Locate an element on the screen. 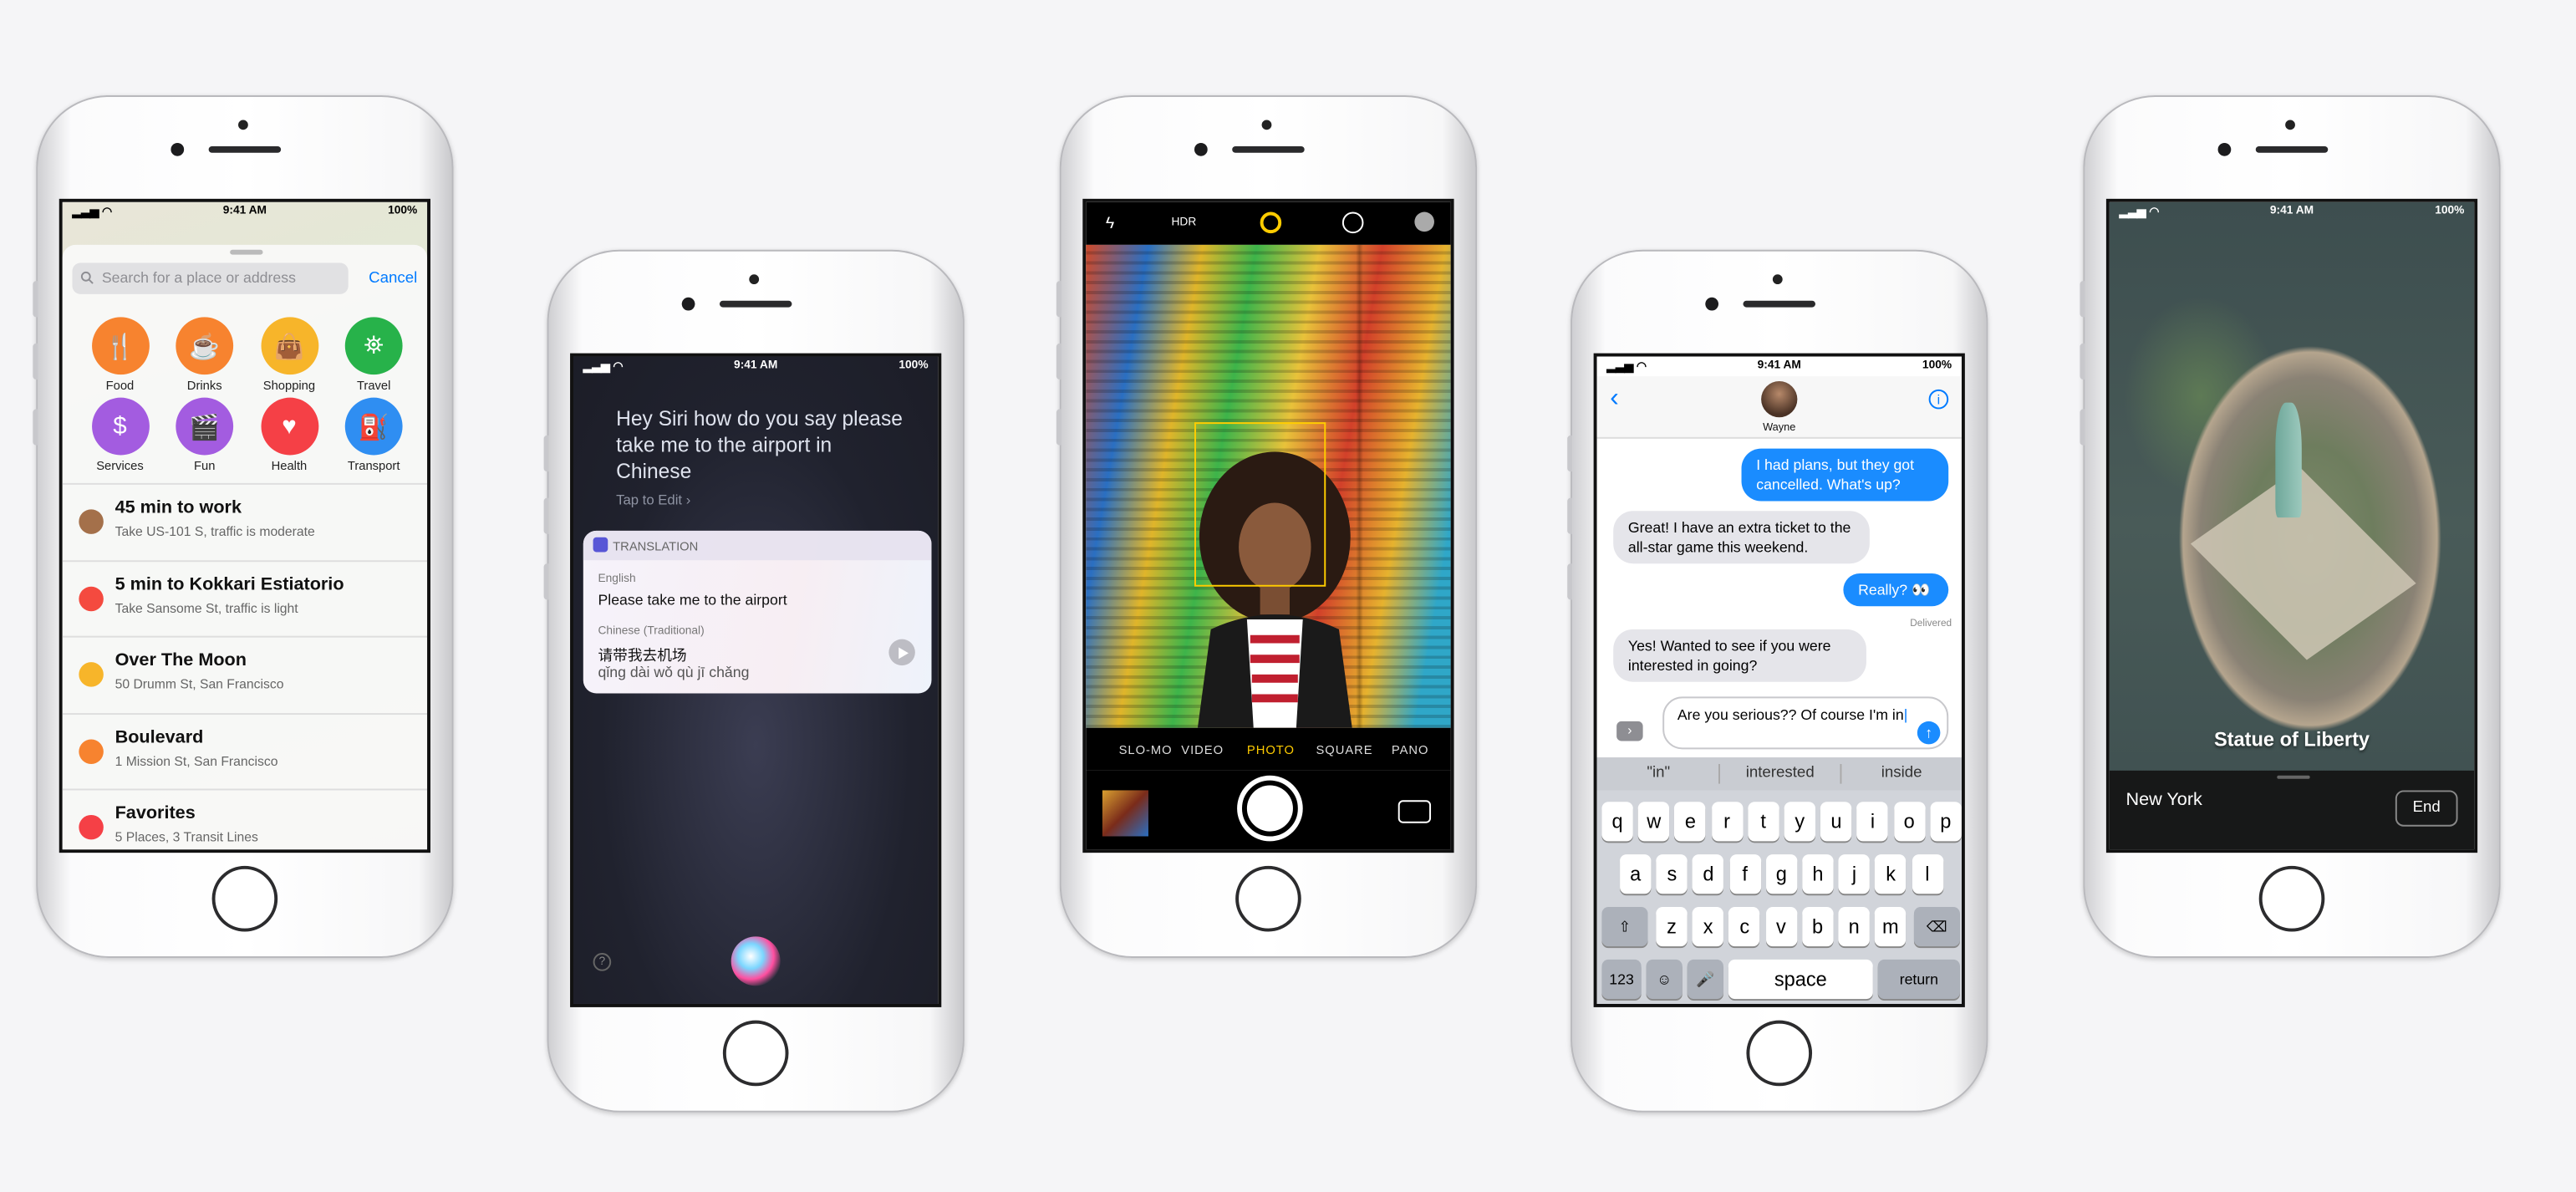 The image size is (2576, 1192). key-f: f is located at coordinates (1744, 874).